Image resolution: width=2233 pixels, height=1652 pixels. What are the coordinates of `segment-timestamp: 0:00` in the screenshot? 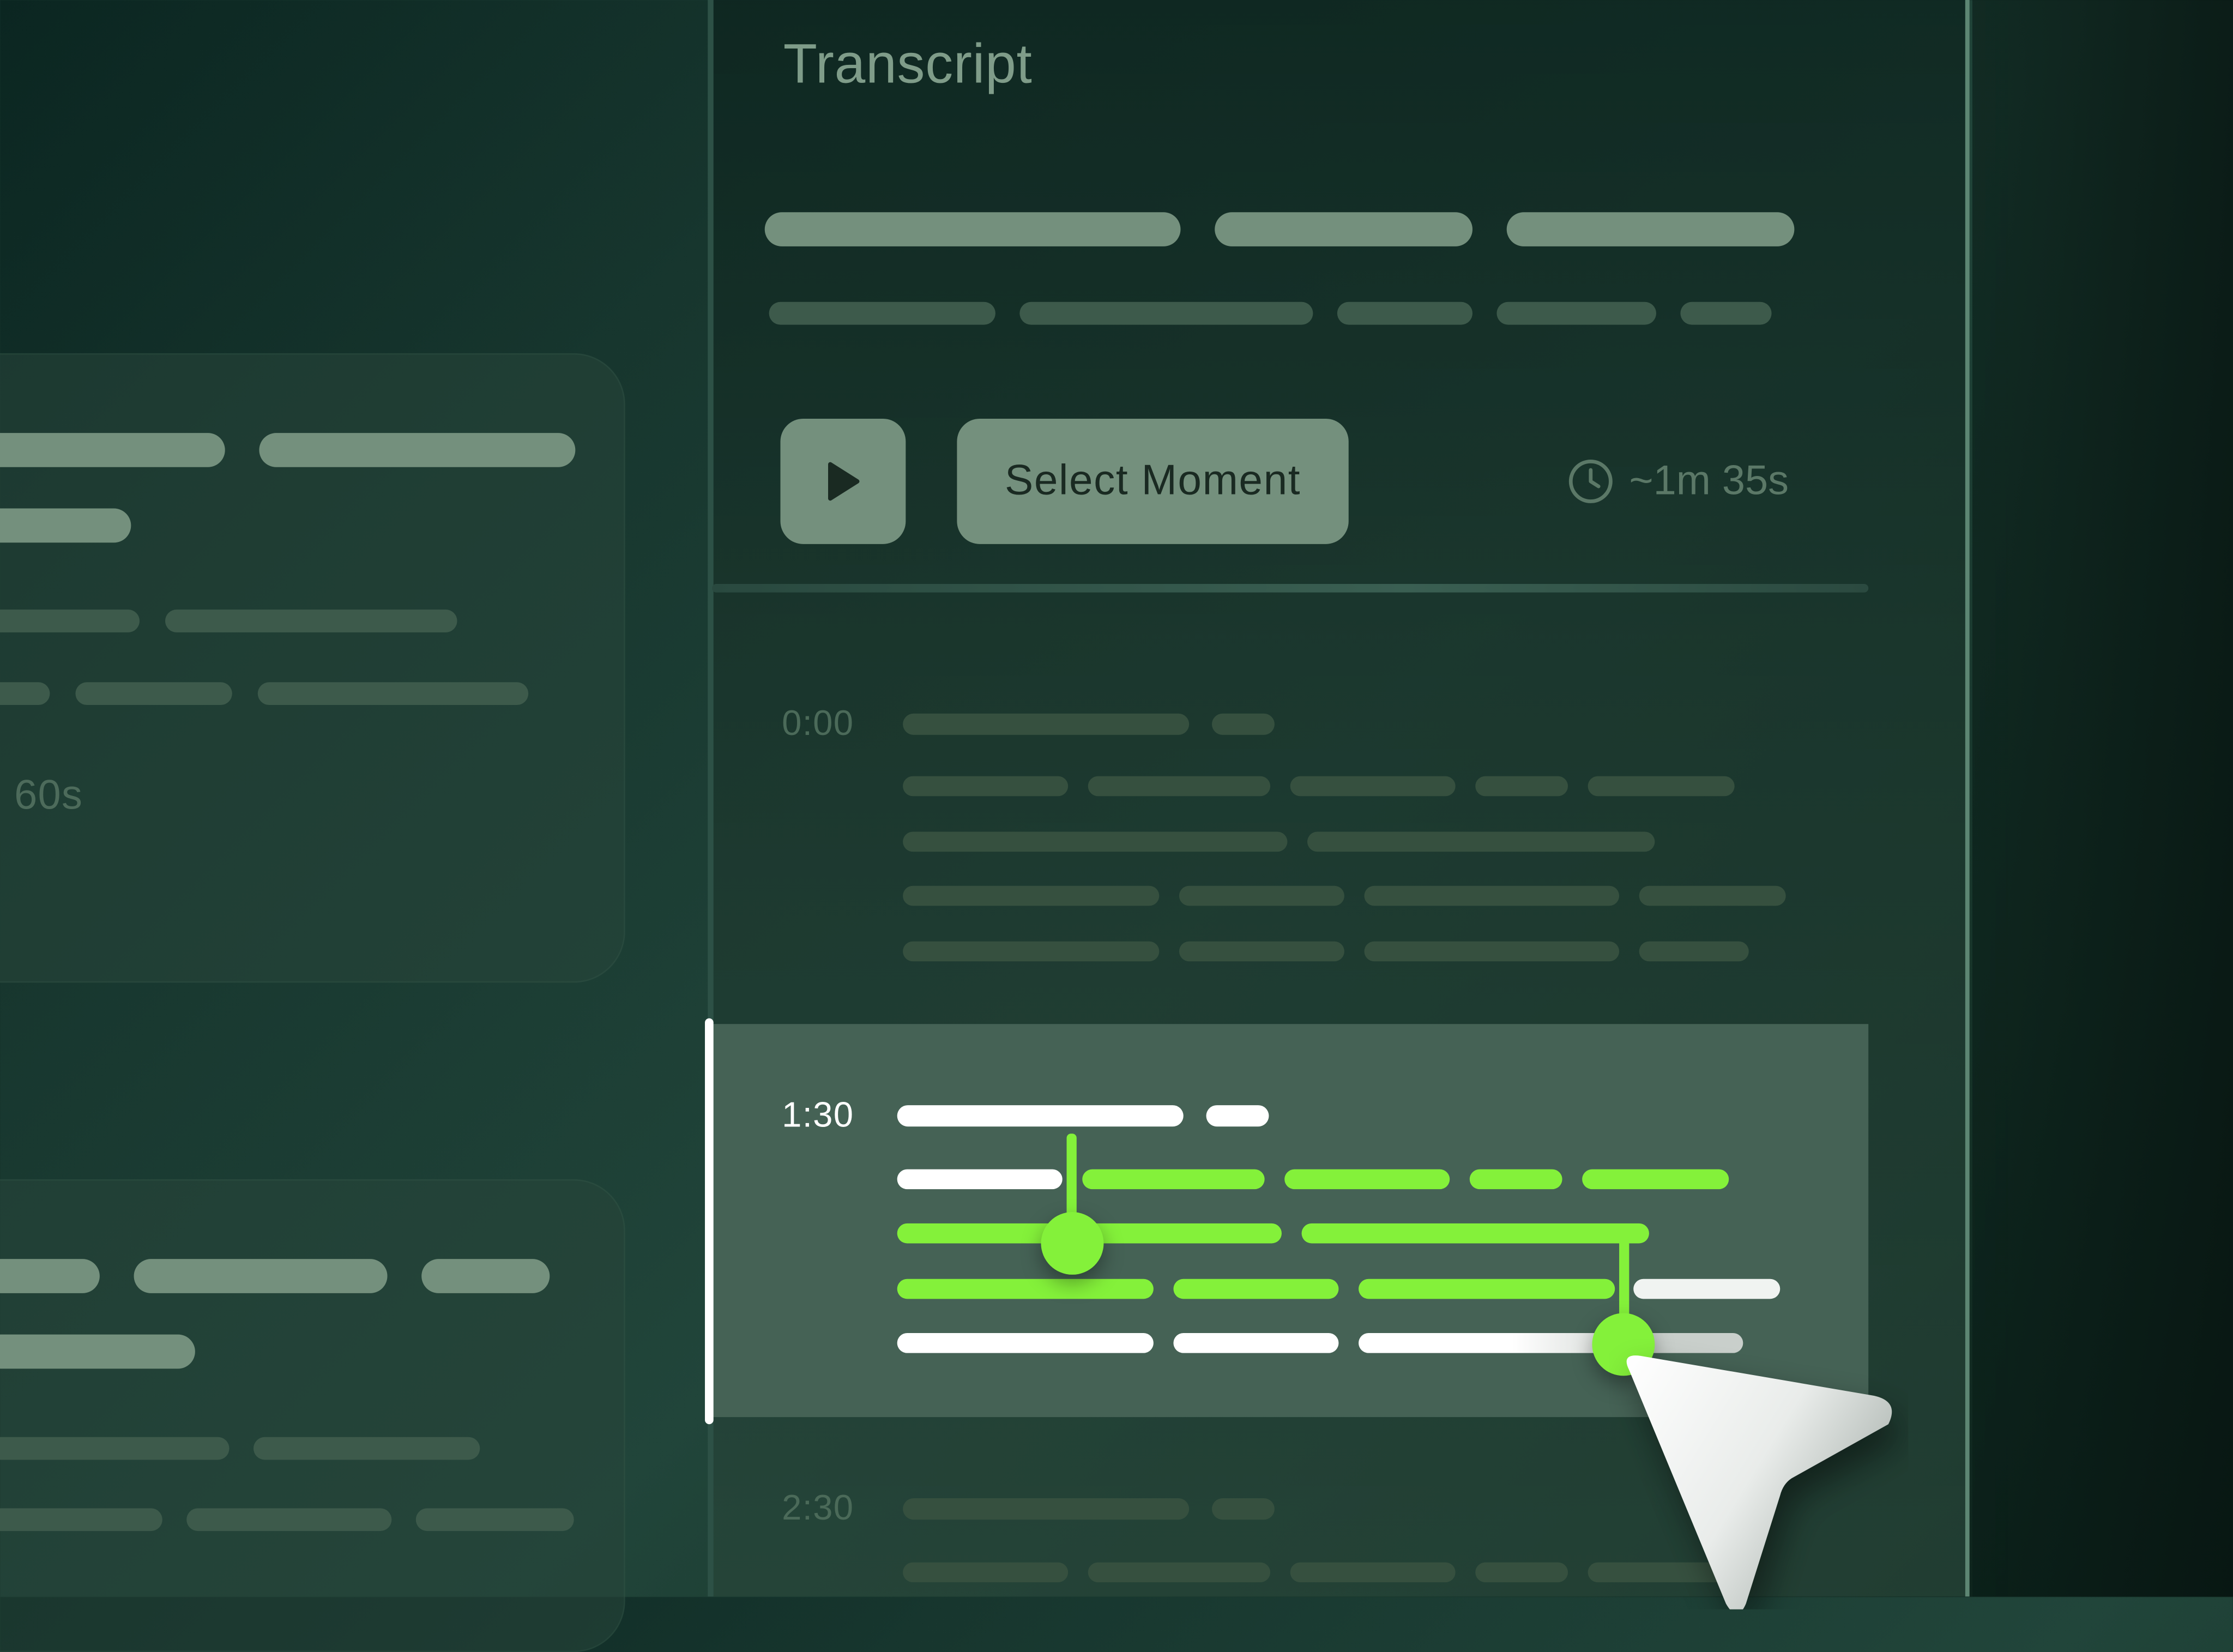 It's located at (818, 723).